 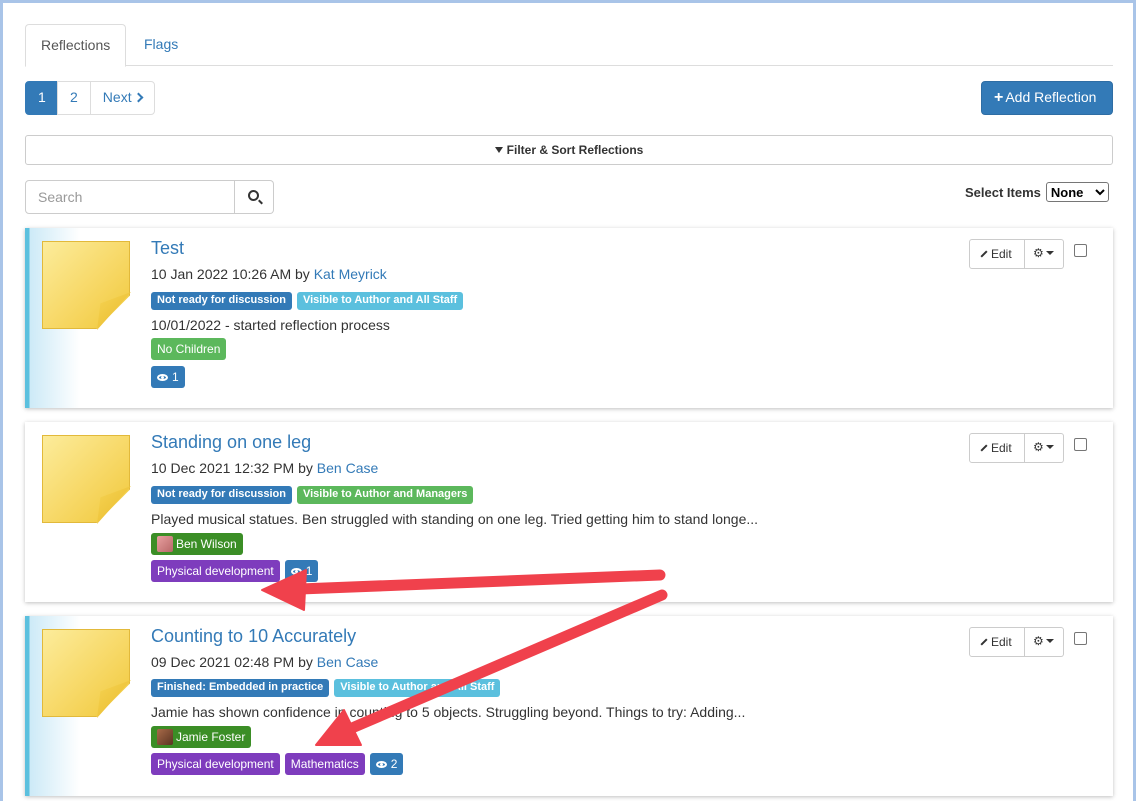 I want to click on add-reflection-label: Add Reflection, so click(x=1051, y=97).